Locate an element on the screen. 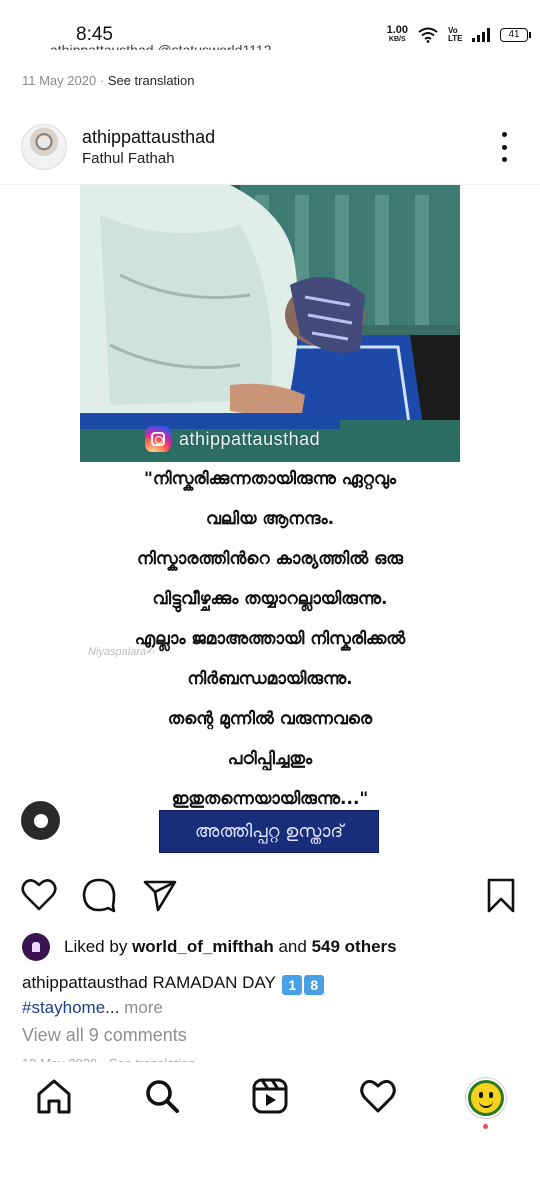 The width and height of the screenshot is (540, 1200). watermark-handle: athippattausthad is located at coordinates (250, 438).